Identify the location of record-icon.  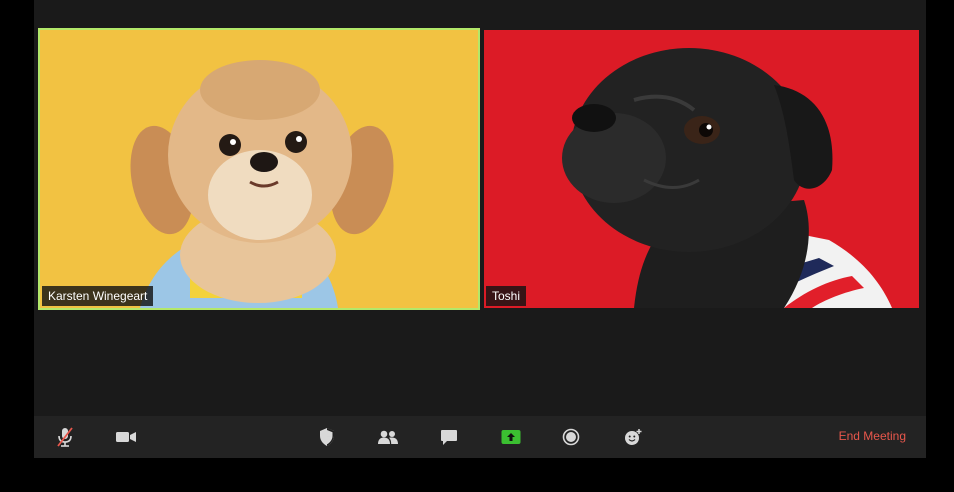
(571, 437).